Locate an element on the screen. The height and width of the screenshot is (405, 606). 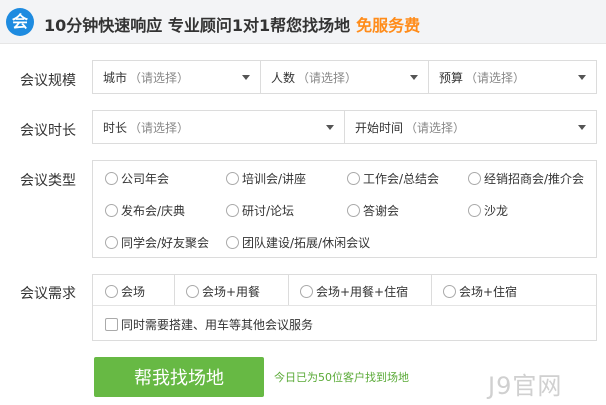
type-option-salon: 沙龙 is located at coordinates (488, 210).